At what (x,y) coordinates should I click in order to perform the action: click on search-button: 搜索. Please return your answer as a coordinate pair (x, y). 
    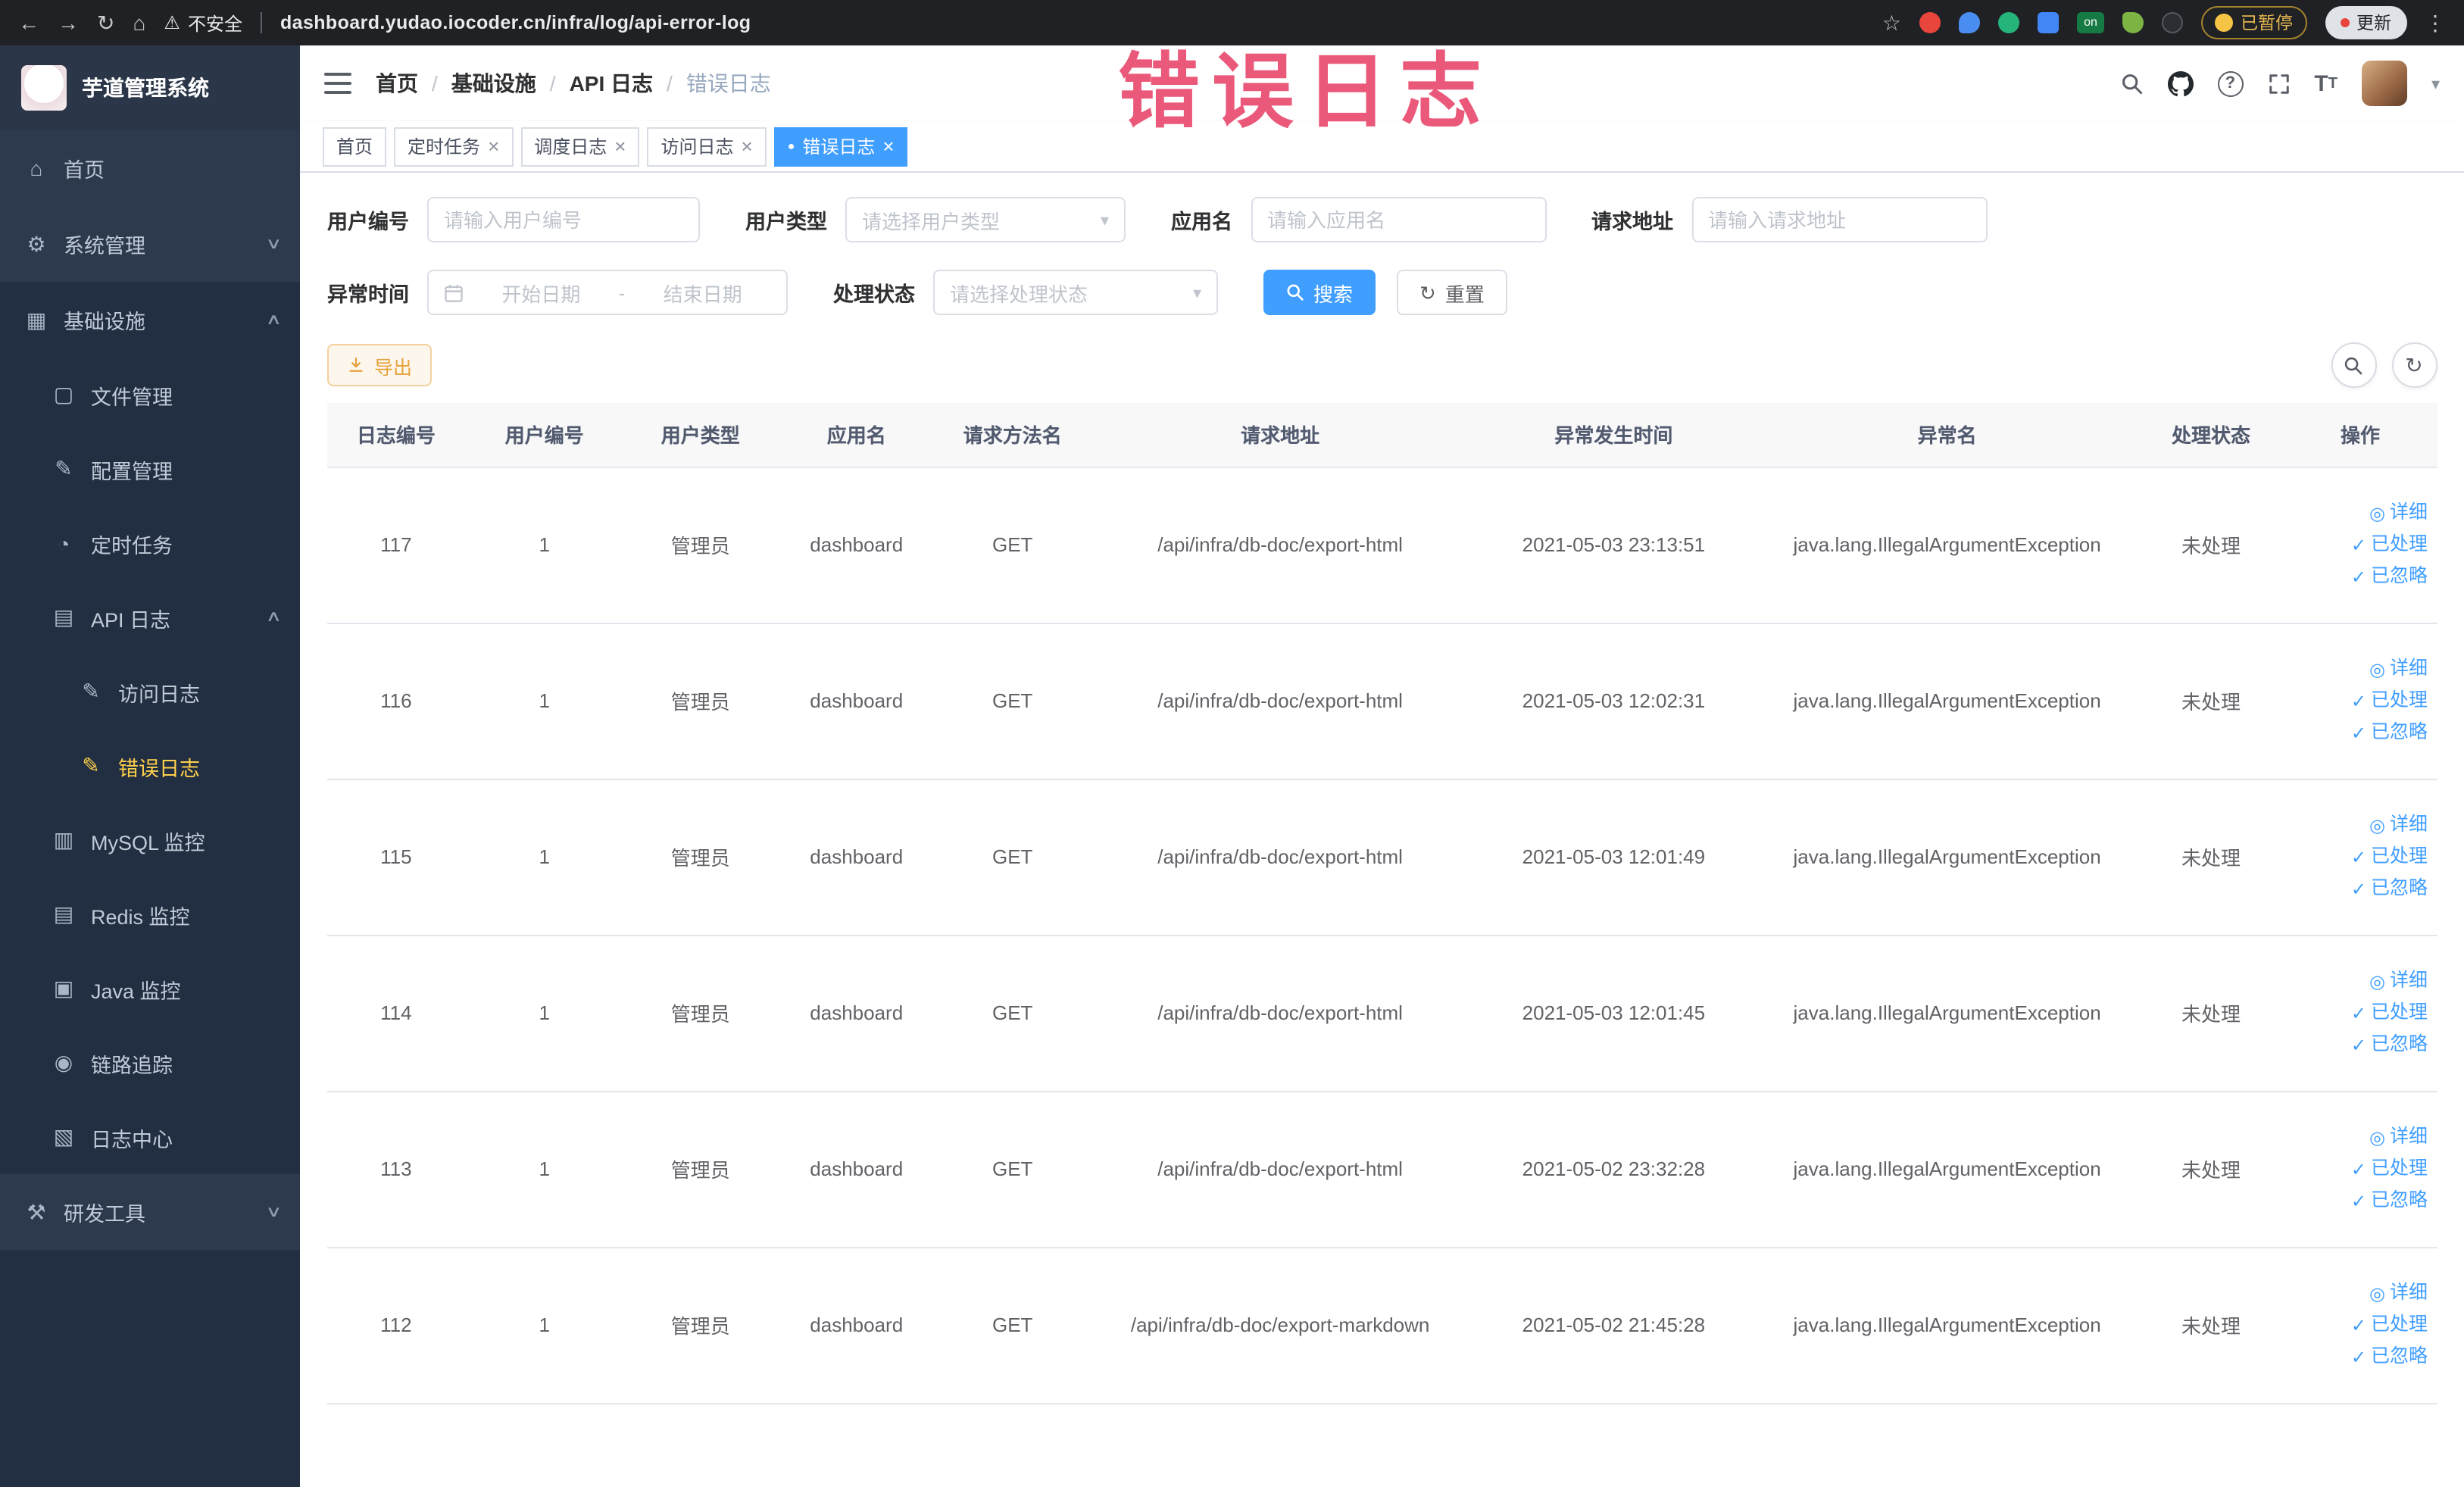
    Looking at the image, I should click on (1319, 292).